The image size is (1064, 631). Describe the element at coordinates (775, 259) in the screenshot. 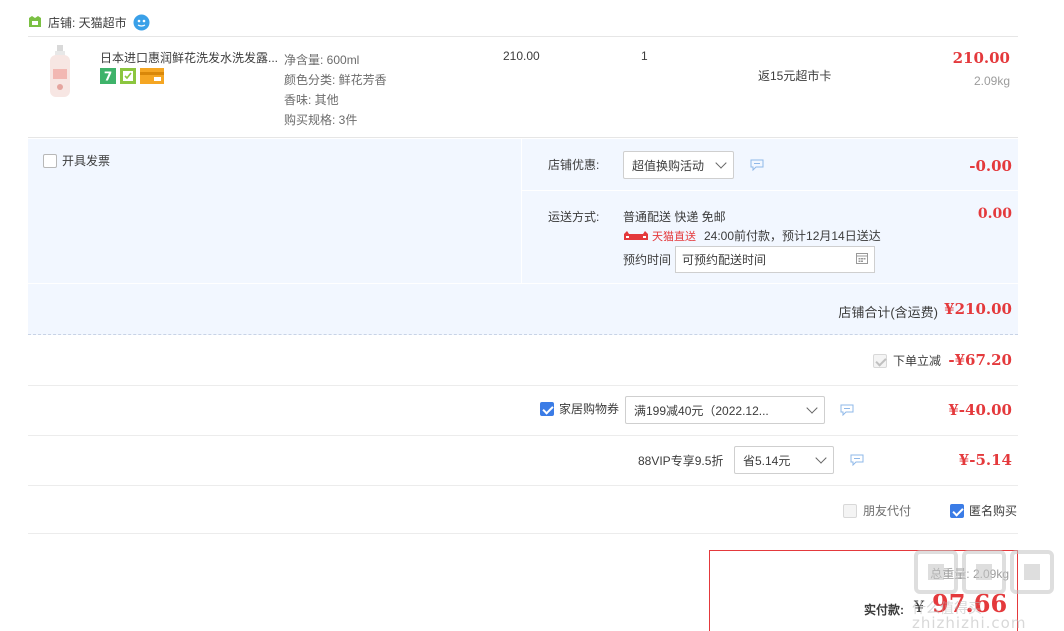

I see `reserve-time-input: 可预约配送时间` at that location.